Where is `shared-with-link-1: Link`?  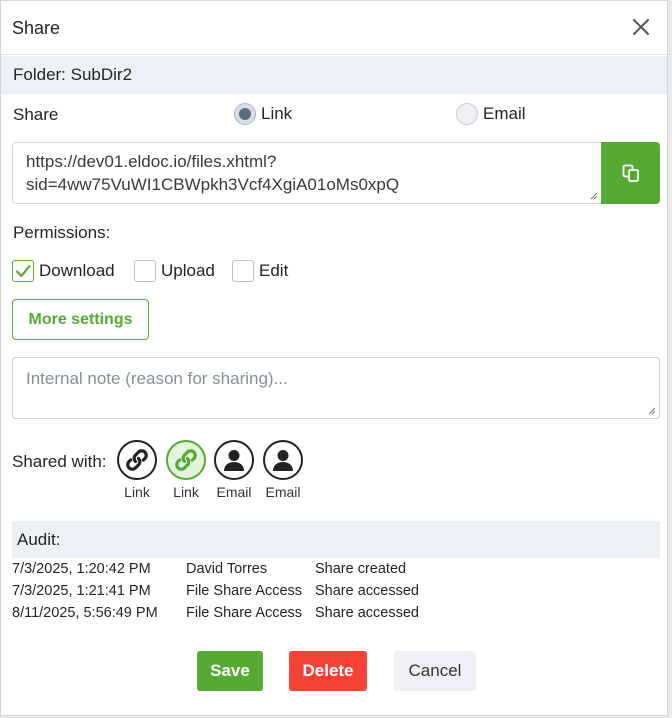
shared-with-link-1: Link is located at coordinates (137, 470).